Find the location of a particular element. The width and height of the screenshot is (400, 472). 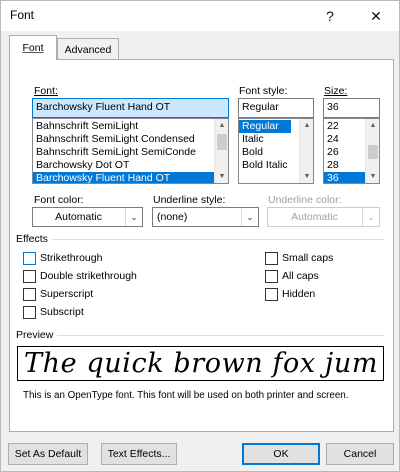

tab-font: Font is located at coordinates (33, 47).